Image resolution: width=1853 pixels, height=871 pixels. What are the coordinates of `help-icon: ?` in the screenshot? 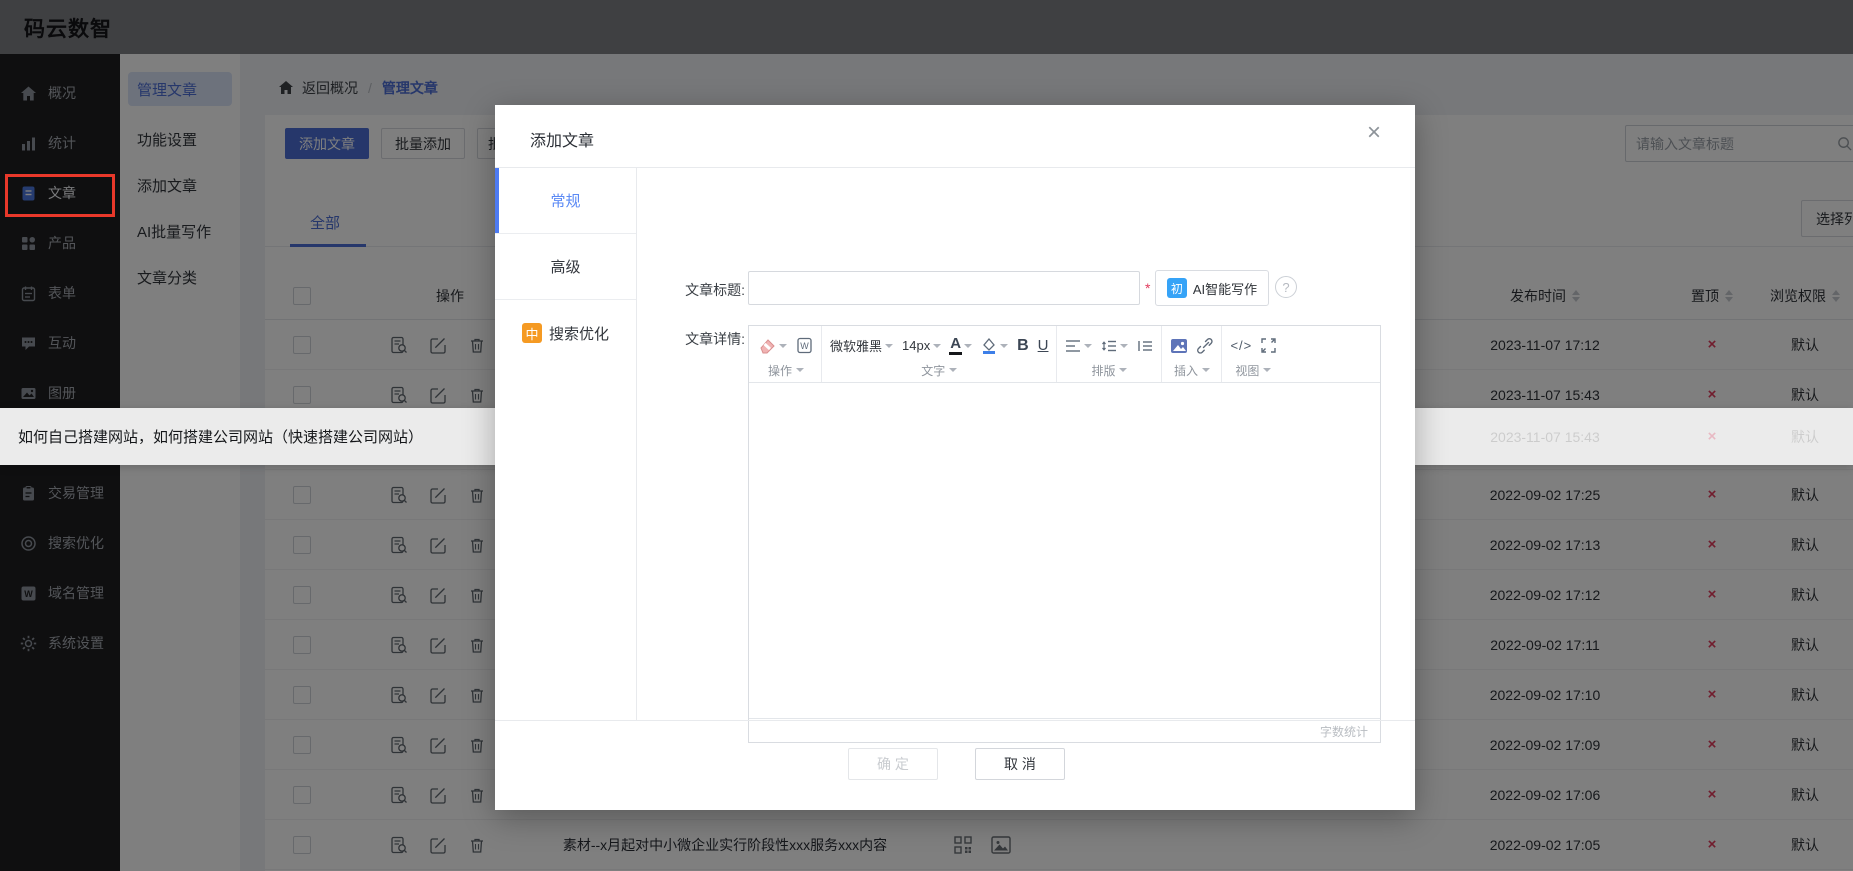 It's located at (1286, 287).